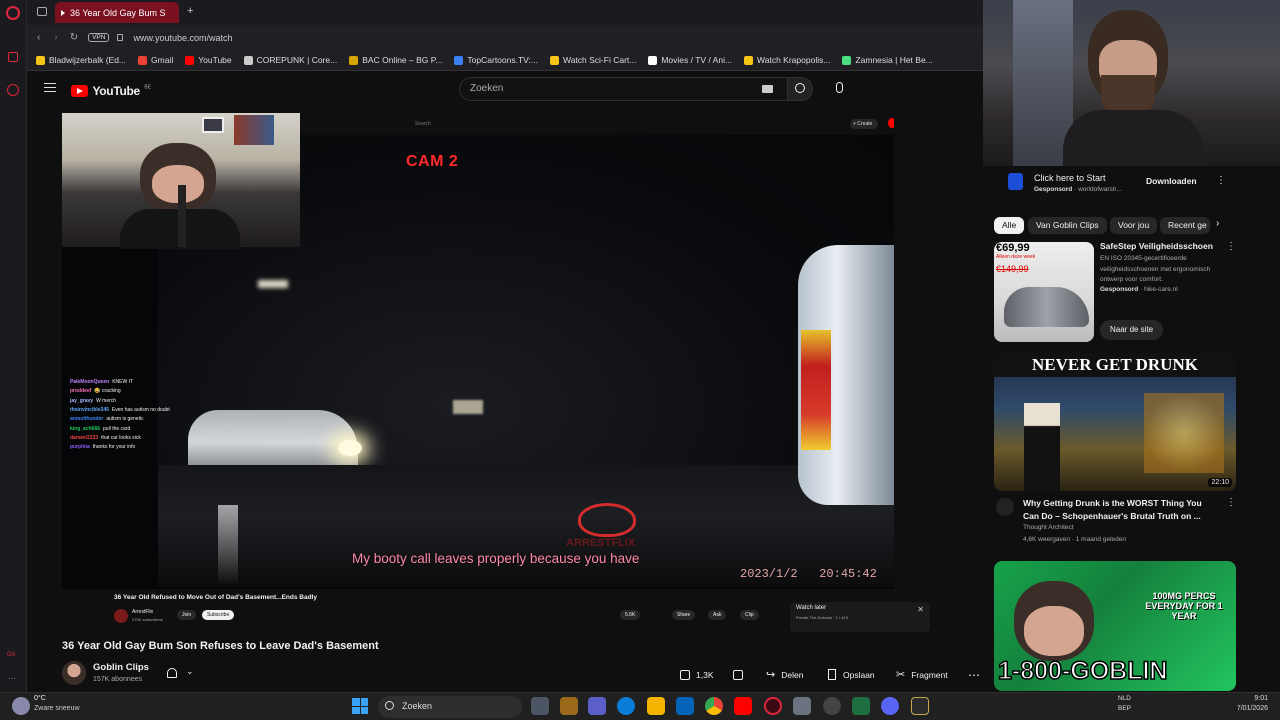 The width and height of the screenshot is (1280, 720). Describe the element at coordinates (773, 706) in the screenshot. I see `opera-taskbar-icon` at that location.